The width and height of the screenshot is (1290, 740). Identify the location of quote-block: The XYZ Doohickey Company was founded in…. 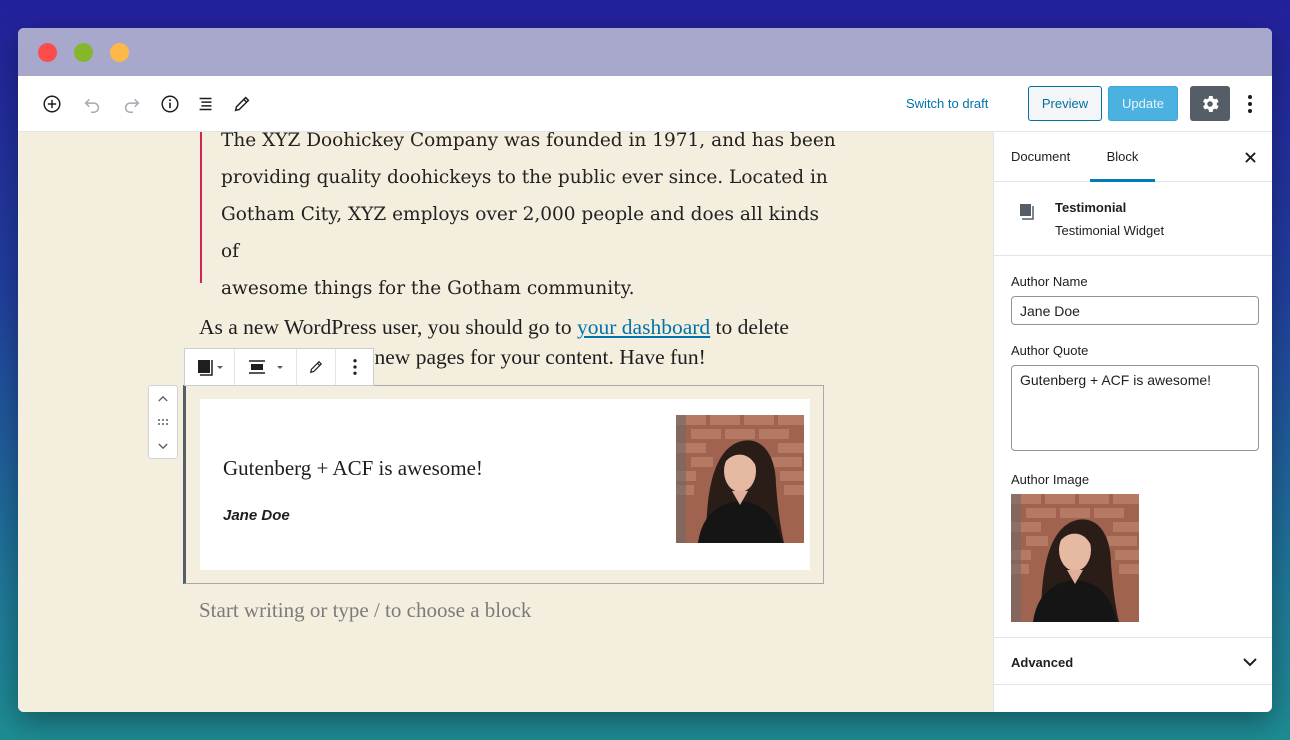
(520, 215).